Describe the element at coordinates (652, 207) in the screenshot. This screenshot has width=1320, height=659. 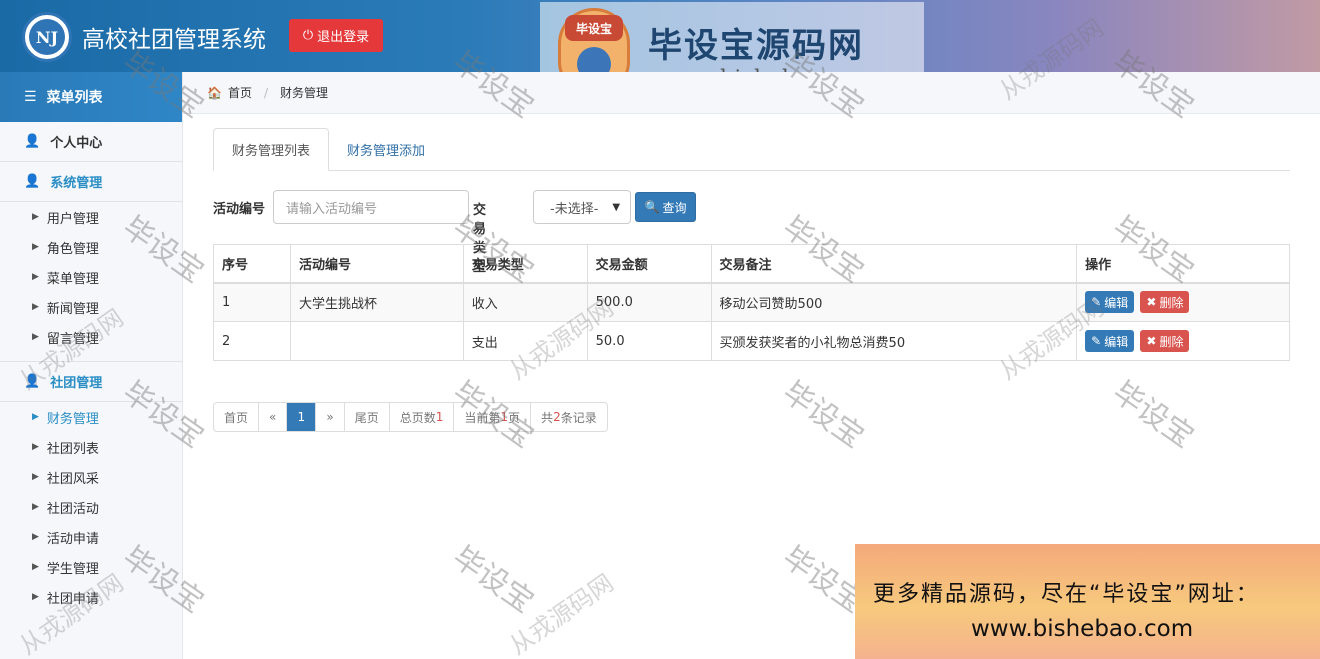
I see `search-icon: 🔍` at that location.